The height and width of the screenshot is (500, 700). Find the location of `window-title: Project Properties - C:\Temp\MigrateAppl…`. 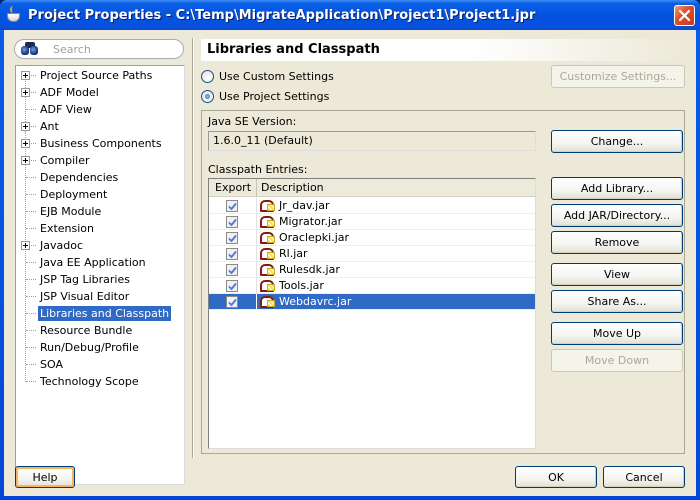

window-title: Project Properties - C:\Temp\MigrateAppl… is located at coordinates (282, 15).